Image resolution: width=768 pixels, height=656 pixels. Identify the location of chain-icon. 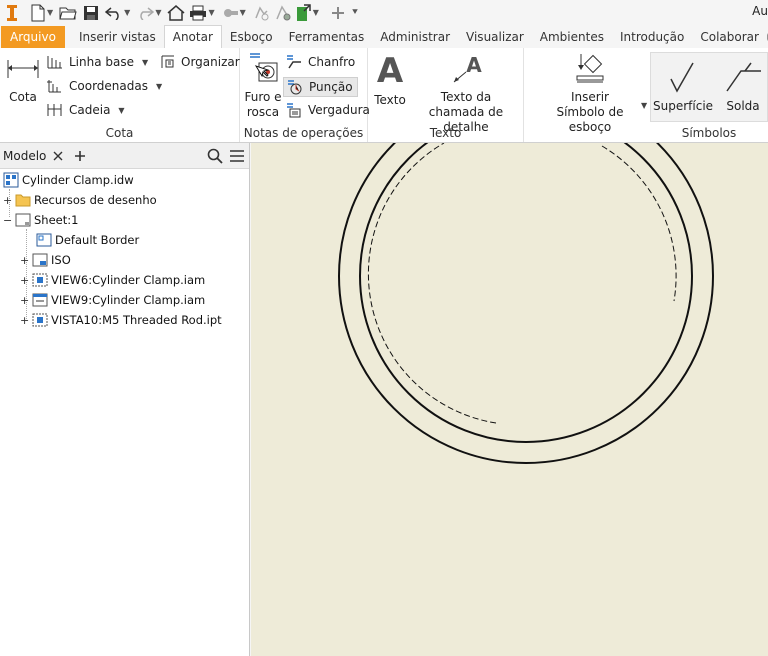
(54, 110).